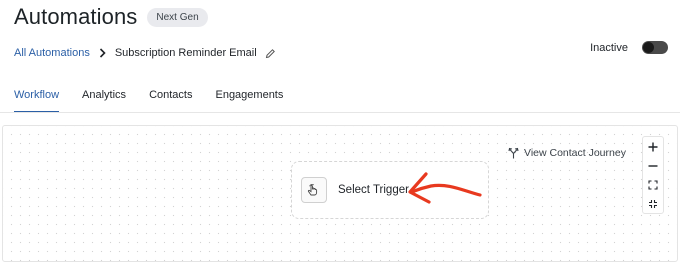  I want to click on tab-workflow: Workflow, so click(37, 101).